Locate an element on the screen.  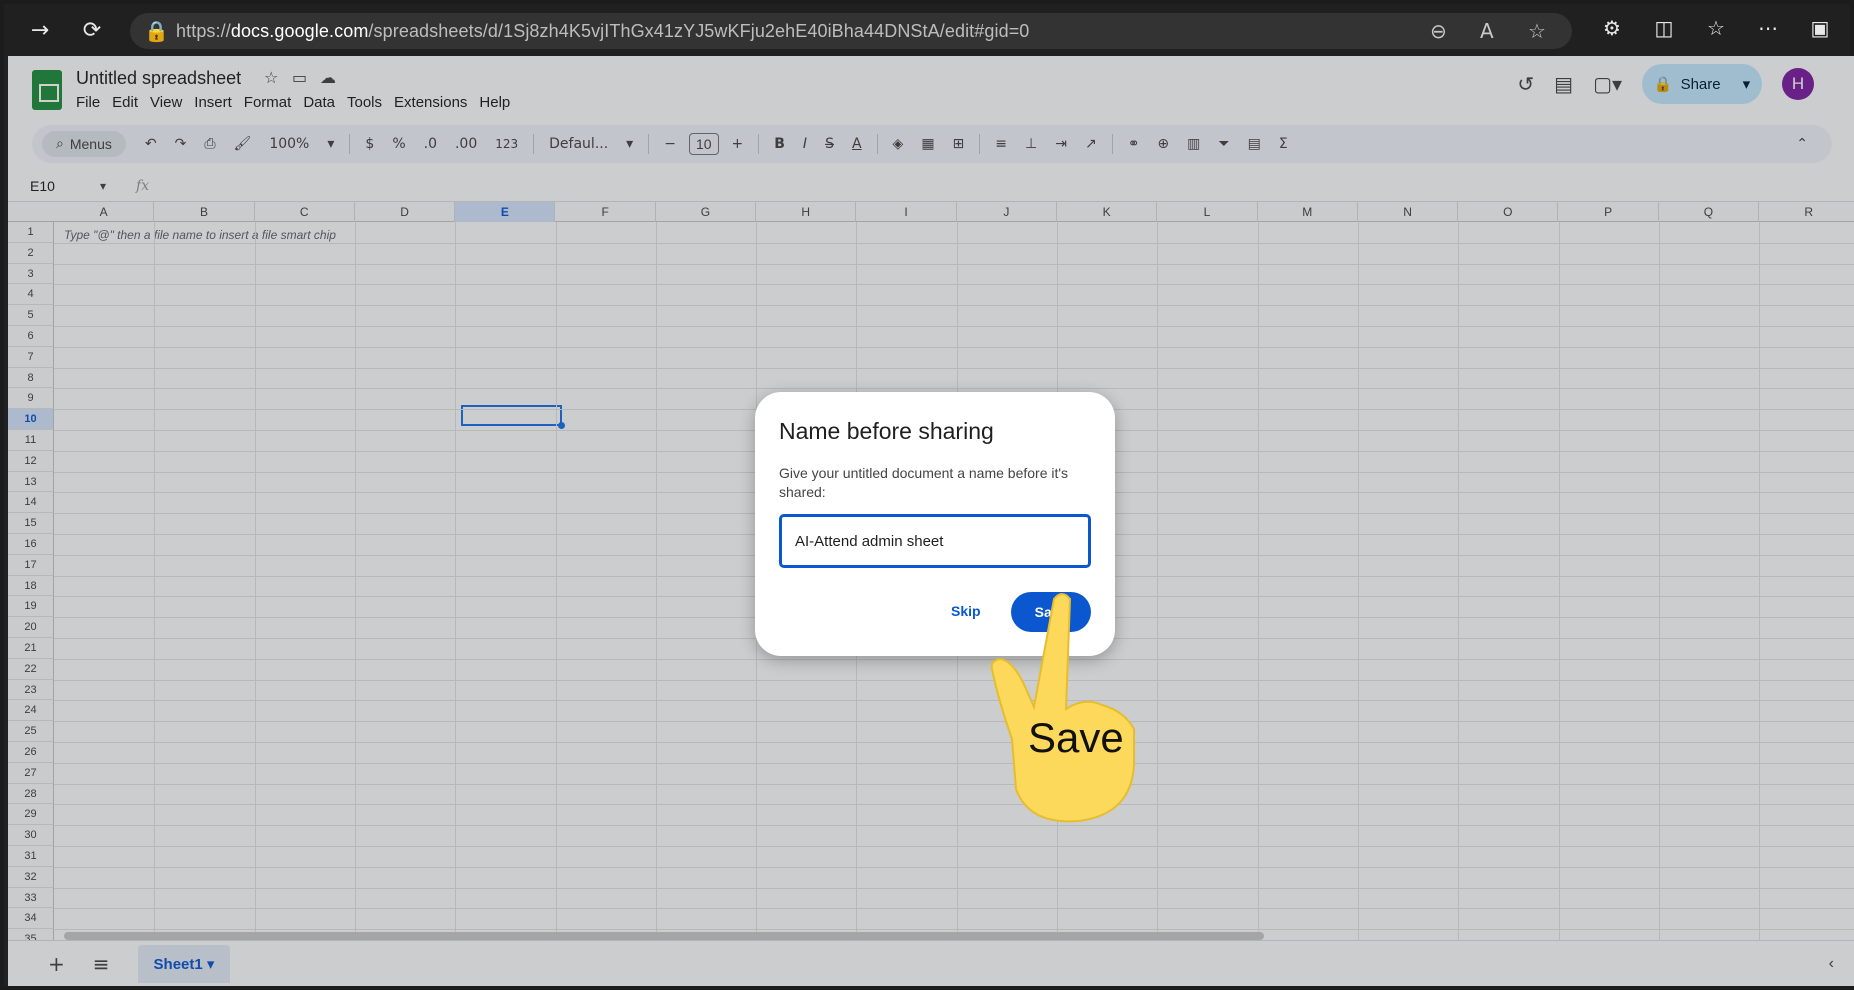
annotation-label: Save is located at coordinates (1076, 737).